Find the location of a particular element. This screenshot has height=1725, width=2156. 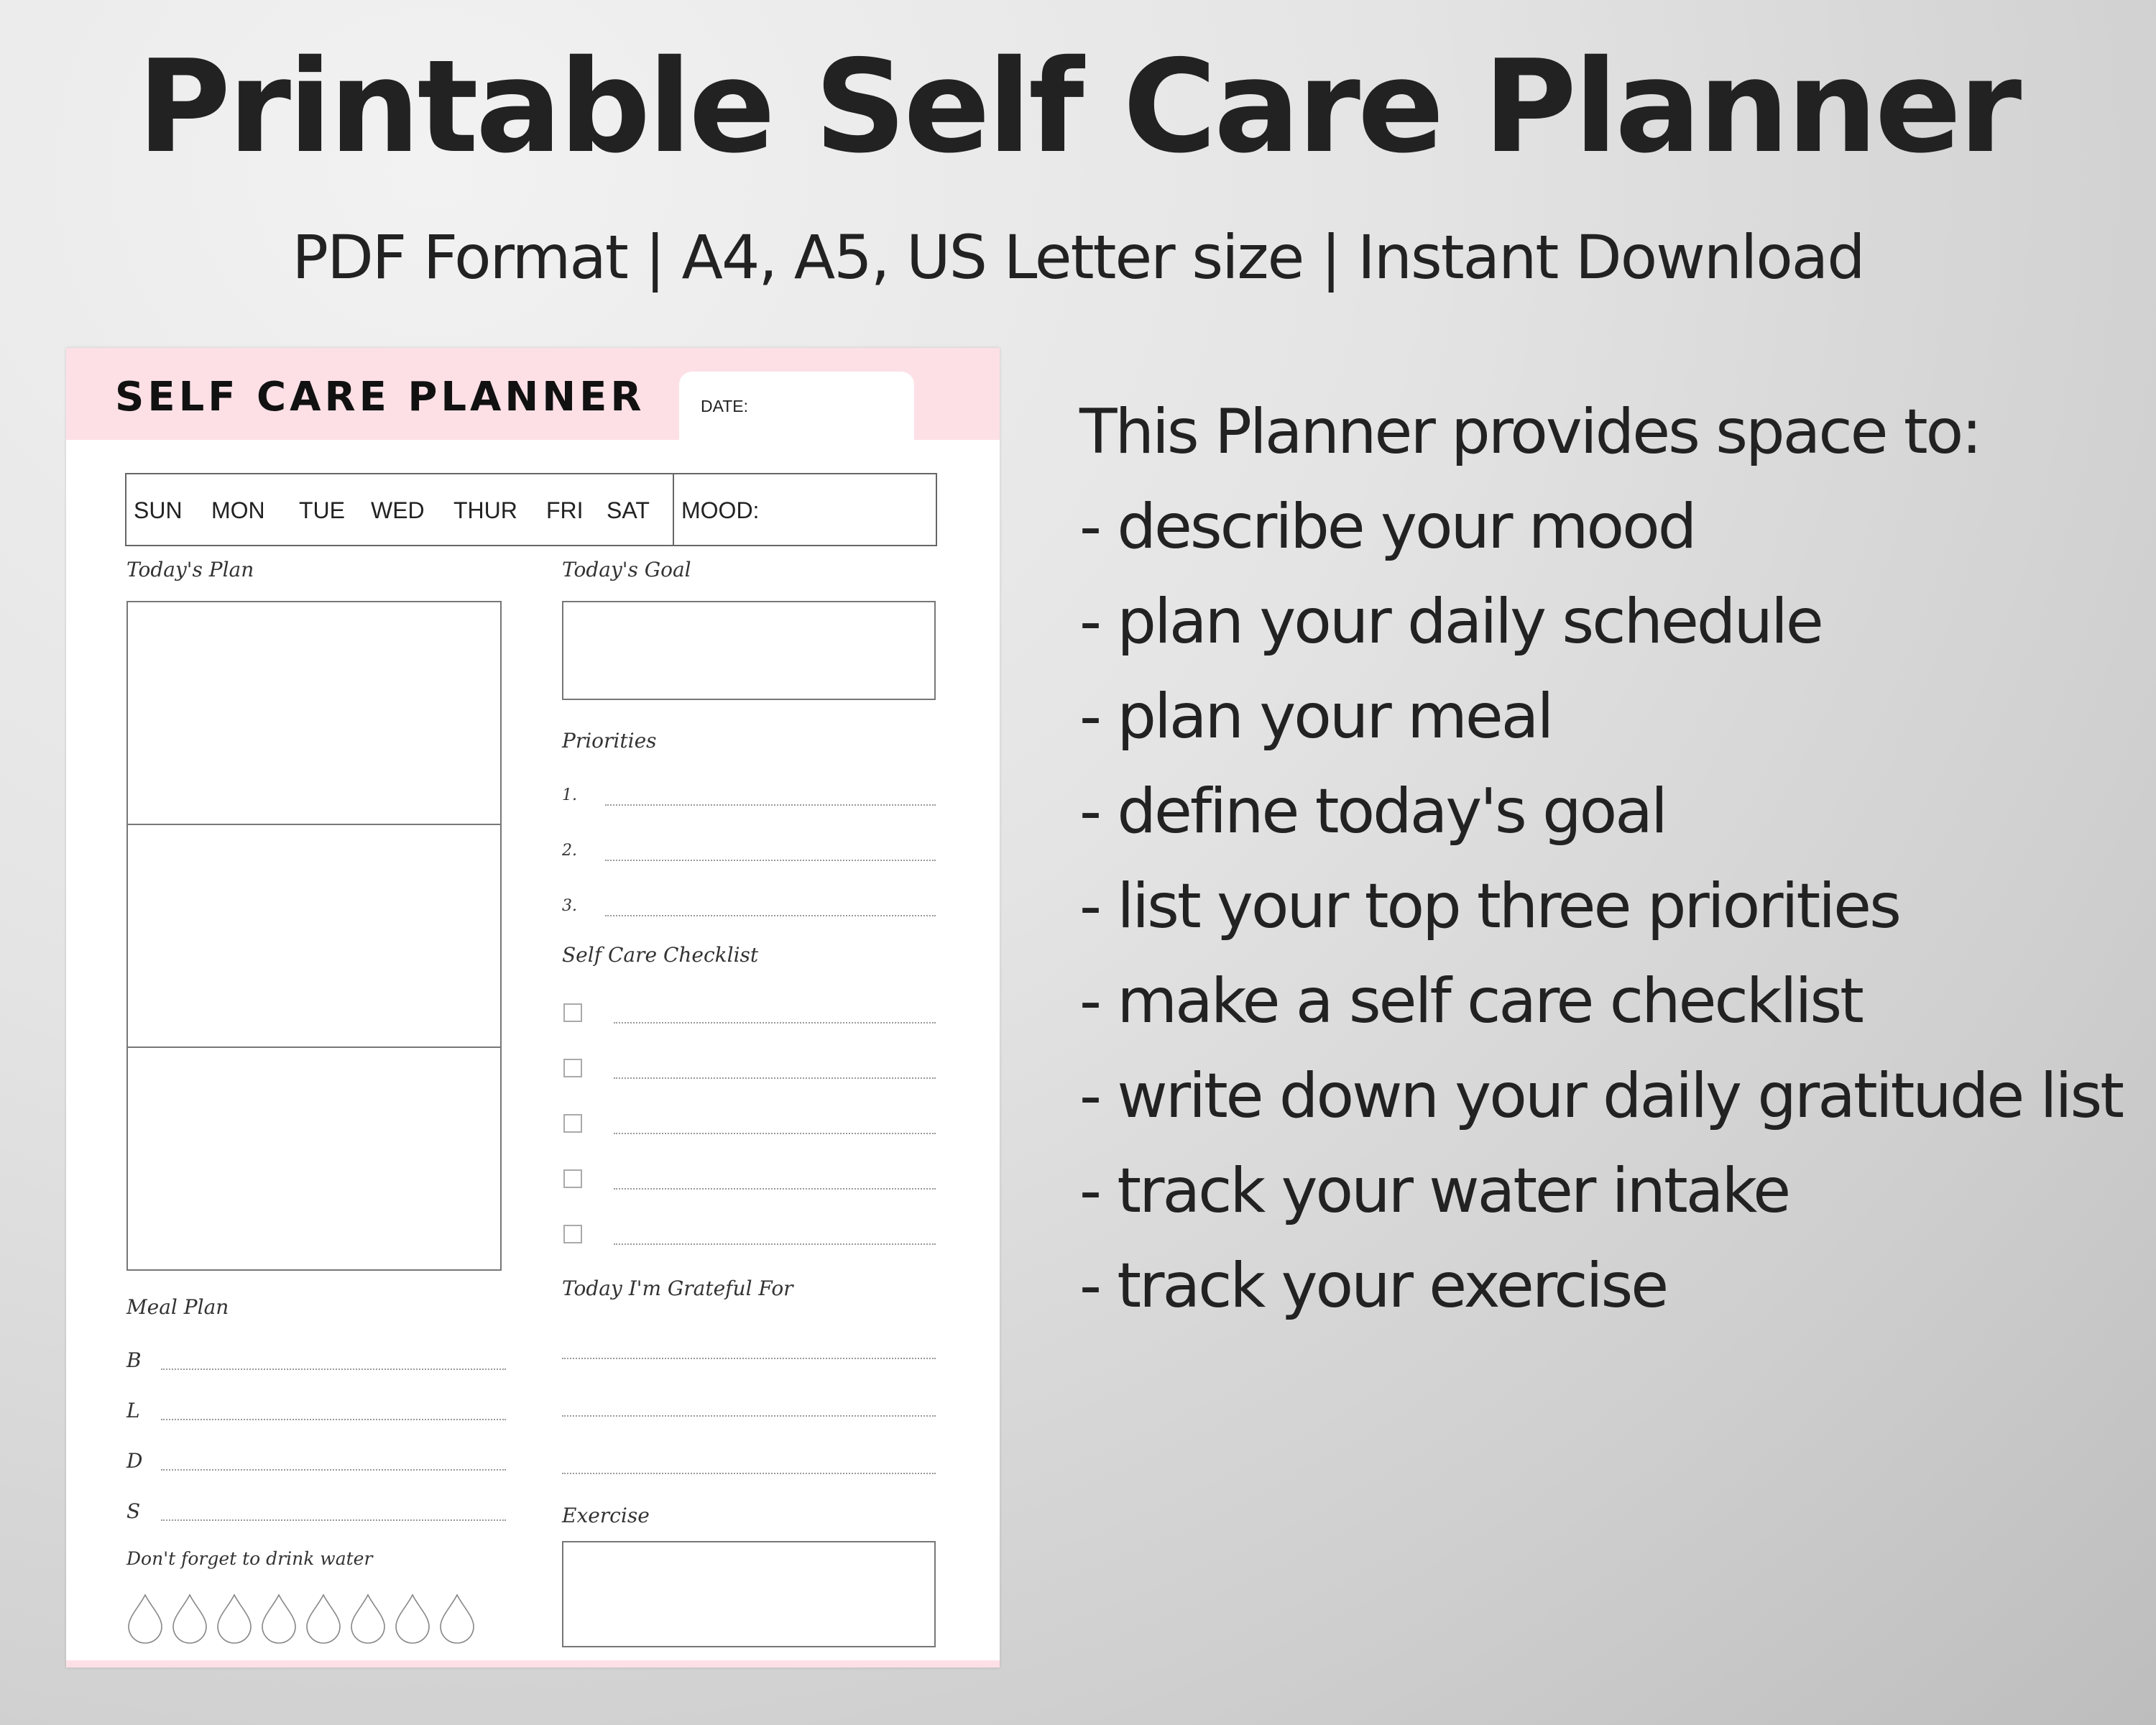

day-mon: MON is located at coordinates (238, 510).